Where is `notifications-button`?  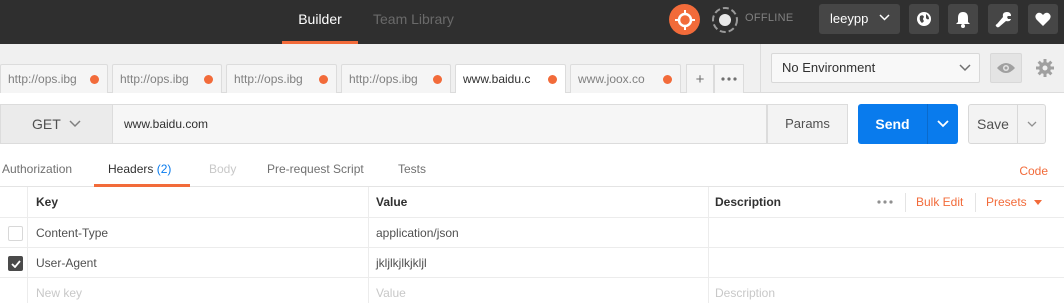
notifications-button is located at coordinates (963, 19).